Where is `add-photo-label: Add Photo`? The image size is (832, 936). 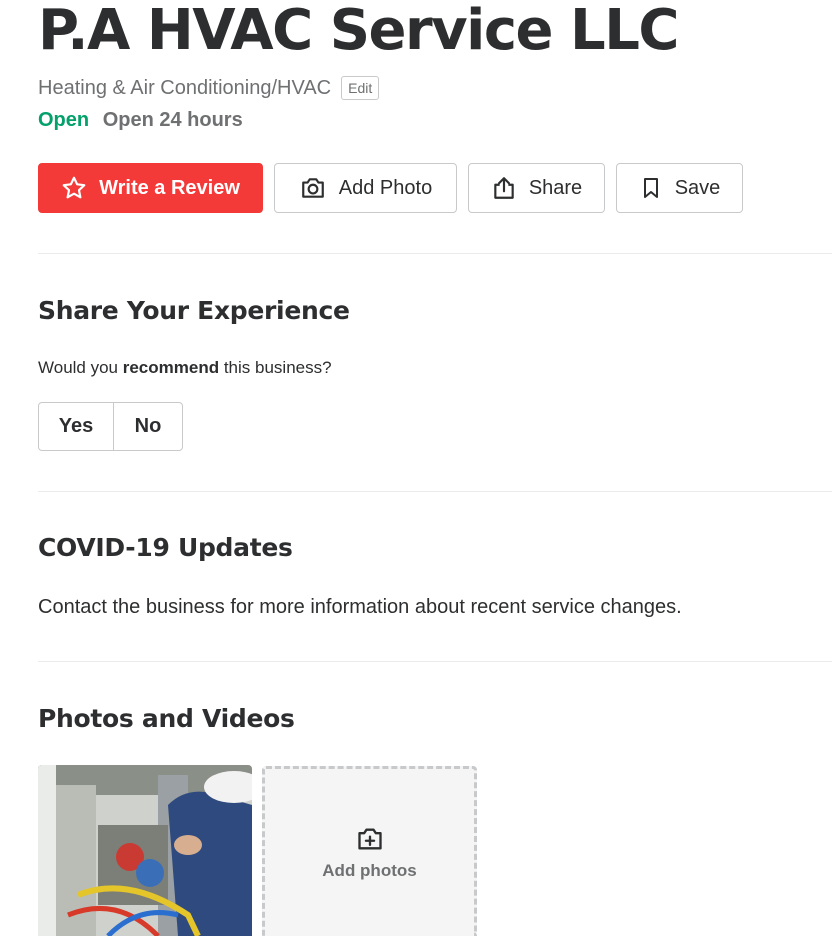 add-photo-label: Add Photo is located at coordinates (385, 187).